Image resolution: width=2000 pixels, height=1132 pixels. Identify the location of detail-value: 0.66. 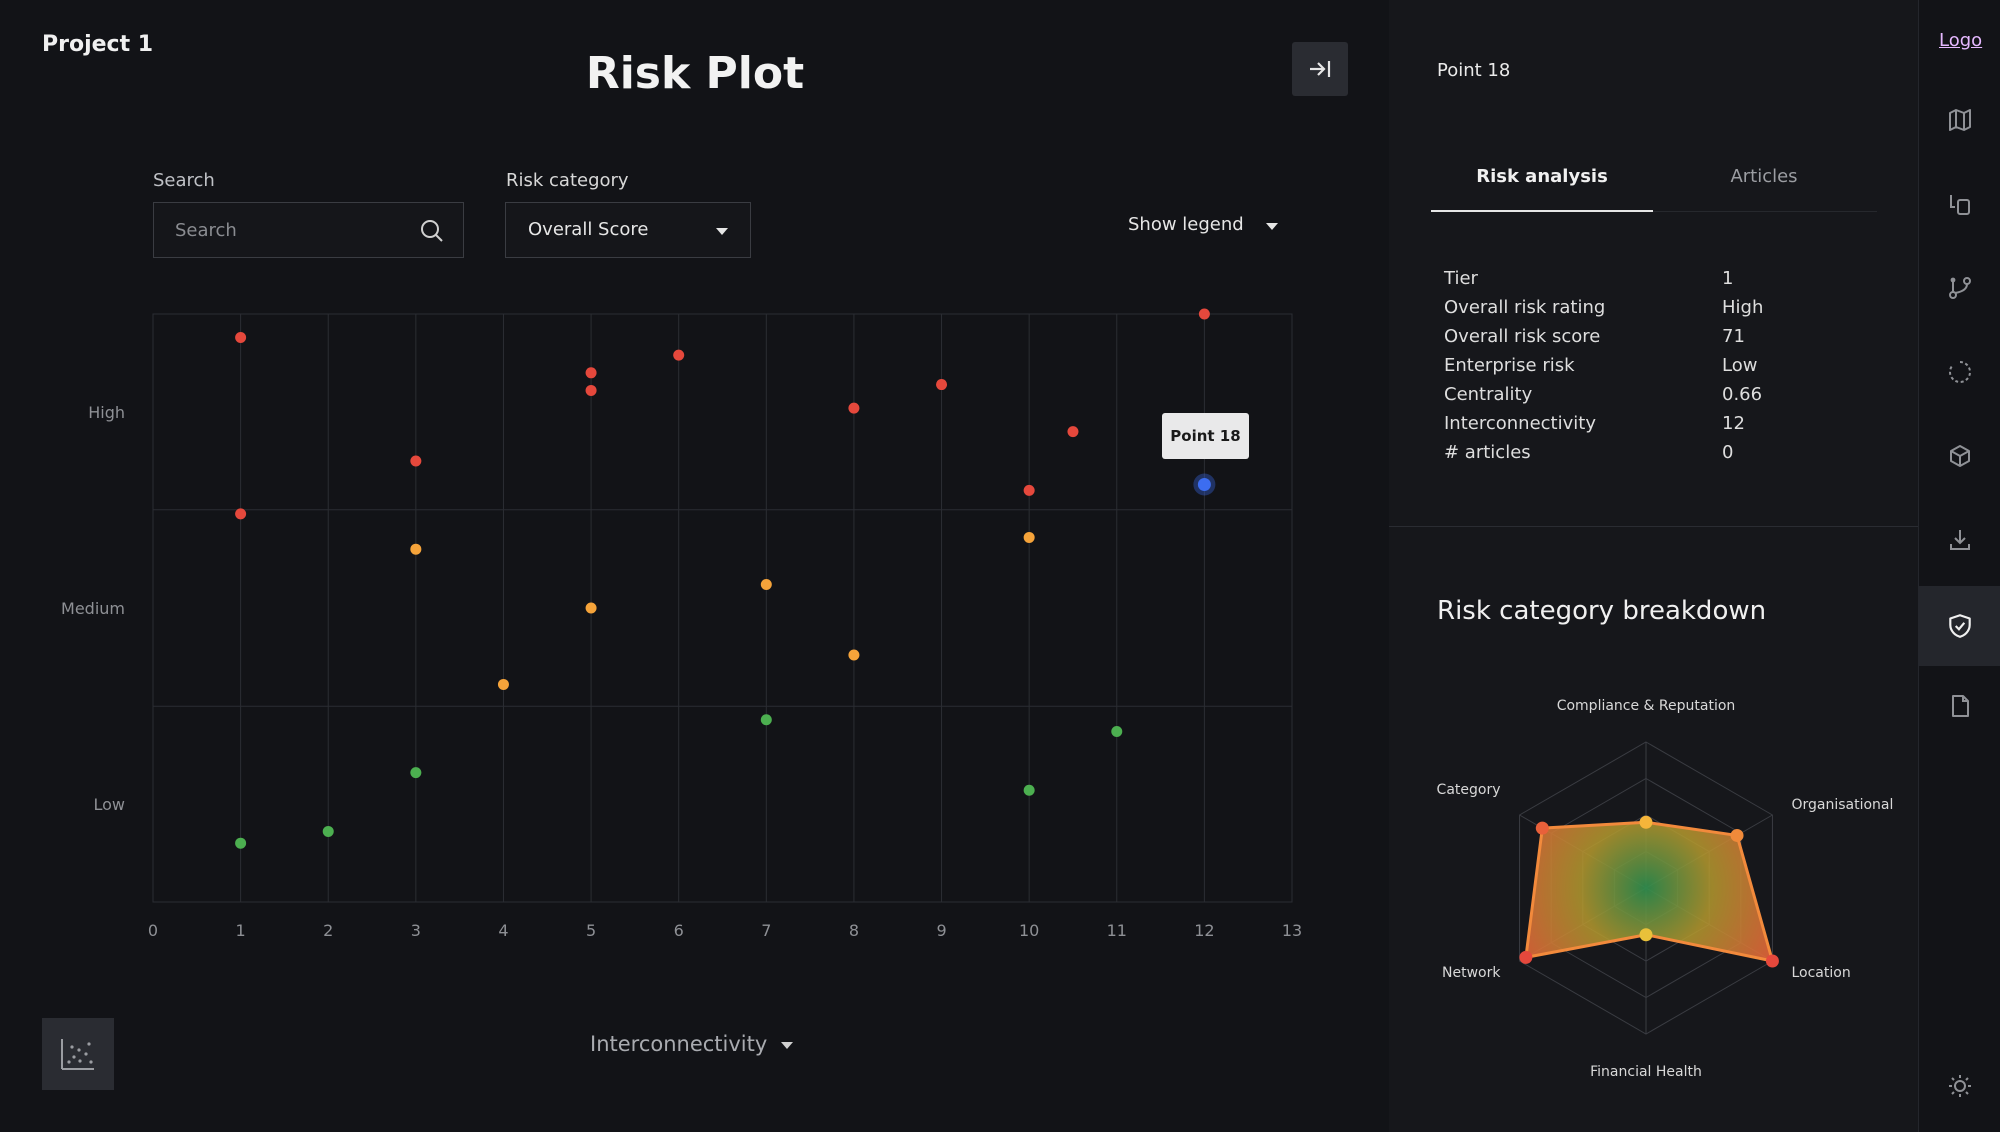
(1742, 394).